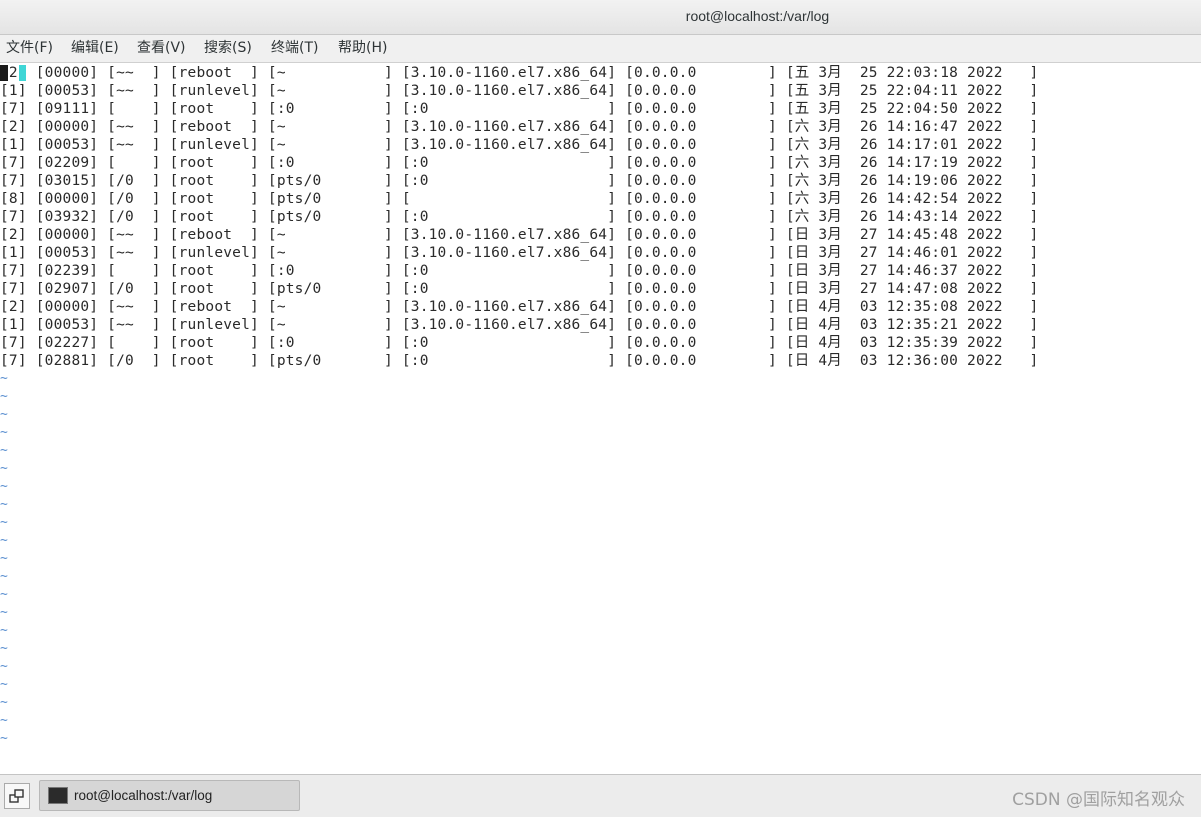 Image resolution: width=1201 pixels, height=817 pixels. What do you see at coordinates (600, 49) in the screenshot?
I see `menu-bar: 文件(F) 编辑(E) 查看(V) 搜索(S) 终端(T) 帮助(H)` at bounding box center [600, 49].